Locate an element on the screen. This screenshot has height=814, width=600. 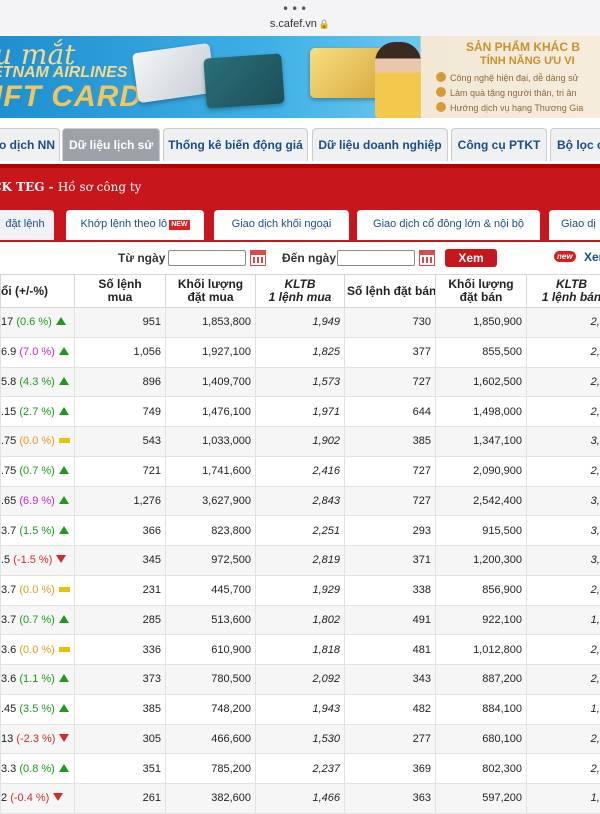
unchanged-icon is located at coordinates (64, 589).